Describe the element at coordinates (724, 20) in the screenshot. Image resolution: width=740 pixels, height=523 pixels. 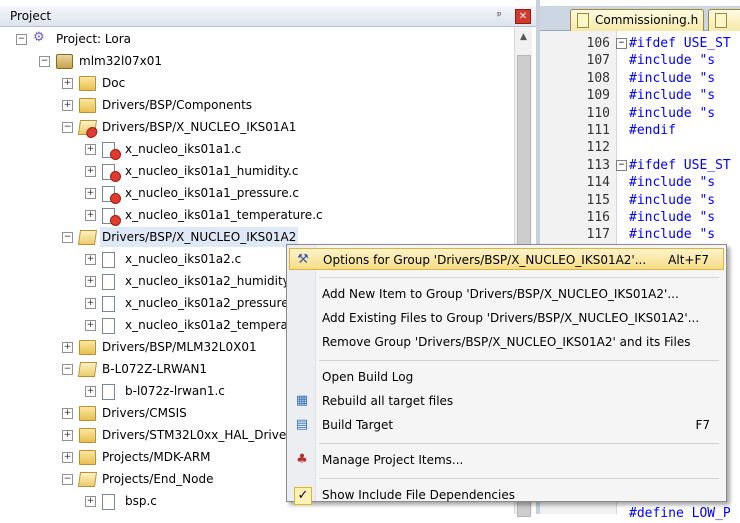
I see `tab-second-file` at that location.